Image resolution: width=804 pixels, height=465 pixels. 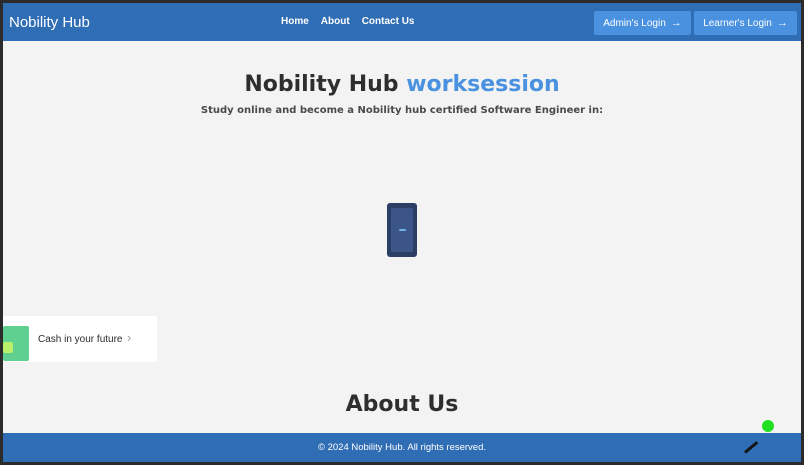 I want to click on hero-title: Nobility Hub worksession, so click(x=402, y=84).